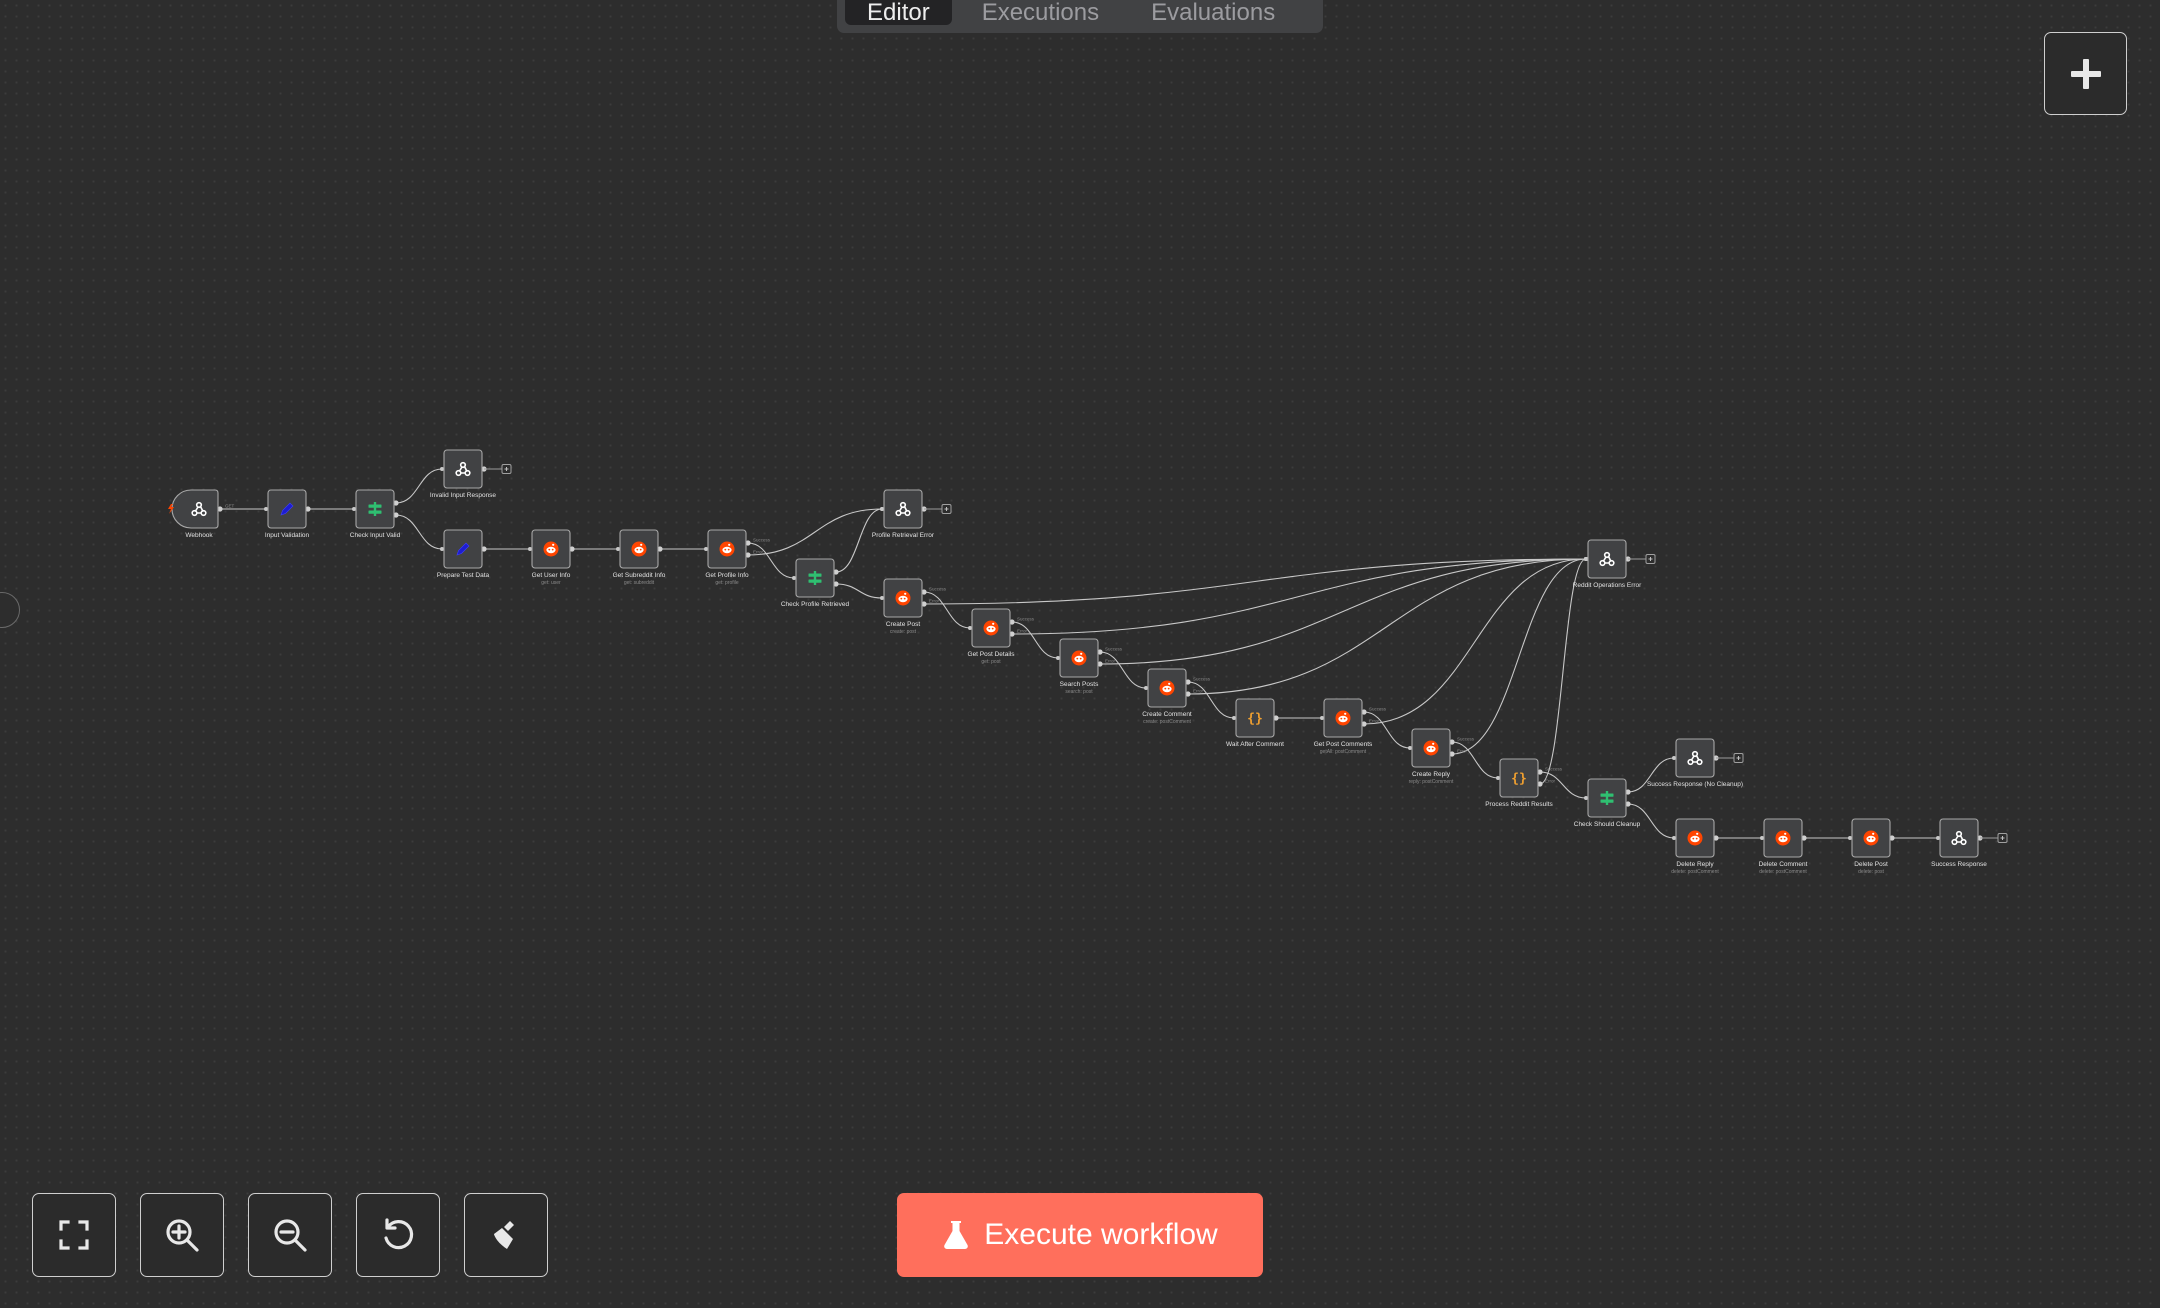 Image resolution: width=2160 pixels, height=1308 pixels. What do you see at coordinates (1783, 872) in the screenshot?
I see `node-subtitle: delete: postComment` at bounding box center [1783, 872].